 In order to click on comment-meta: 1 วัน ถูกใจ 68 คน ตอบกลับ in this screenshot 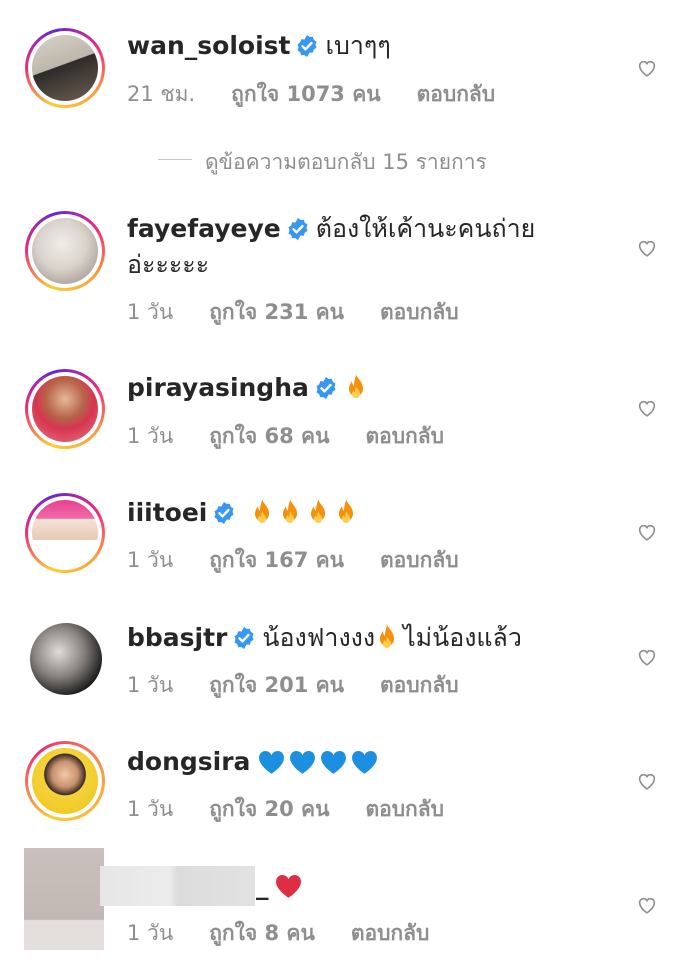, I will do `click(285, 436)`.